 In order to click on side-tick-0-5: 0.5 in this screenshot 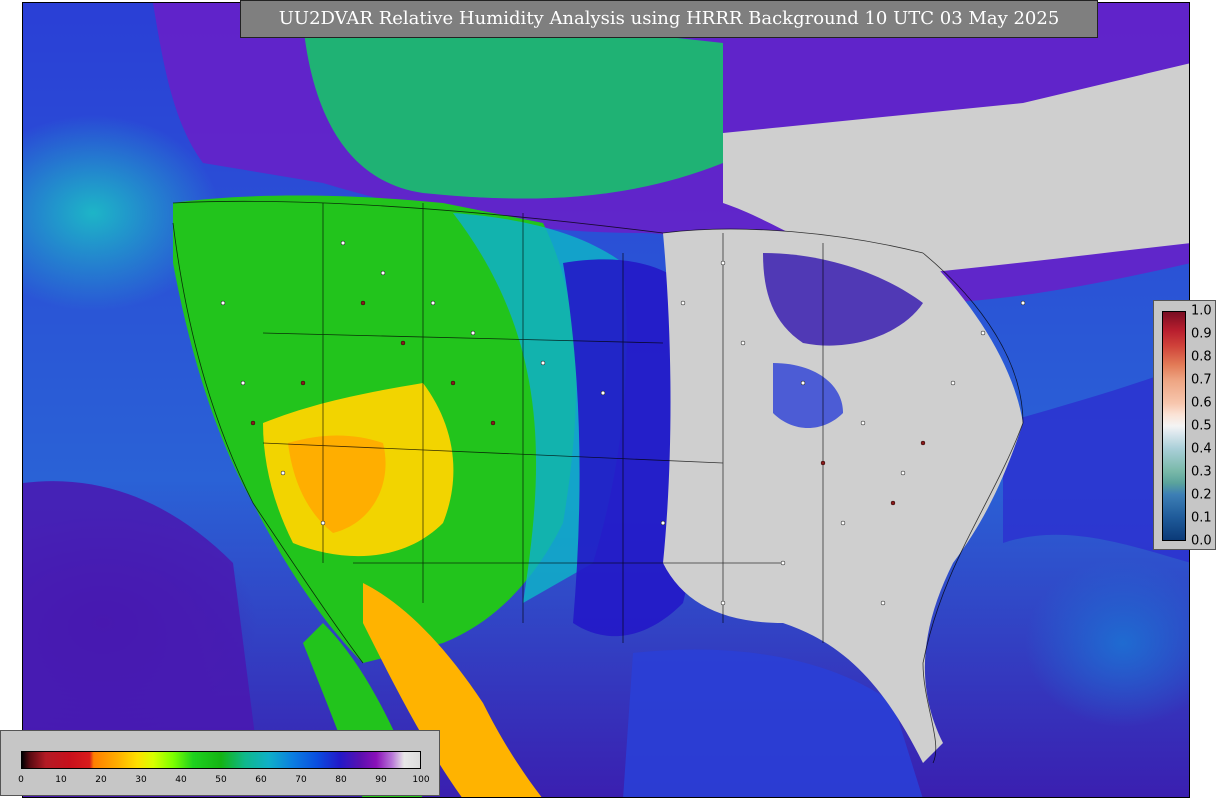, I will do `click(1201, 426)`.